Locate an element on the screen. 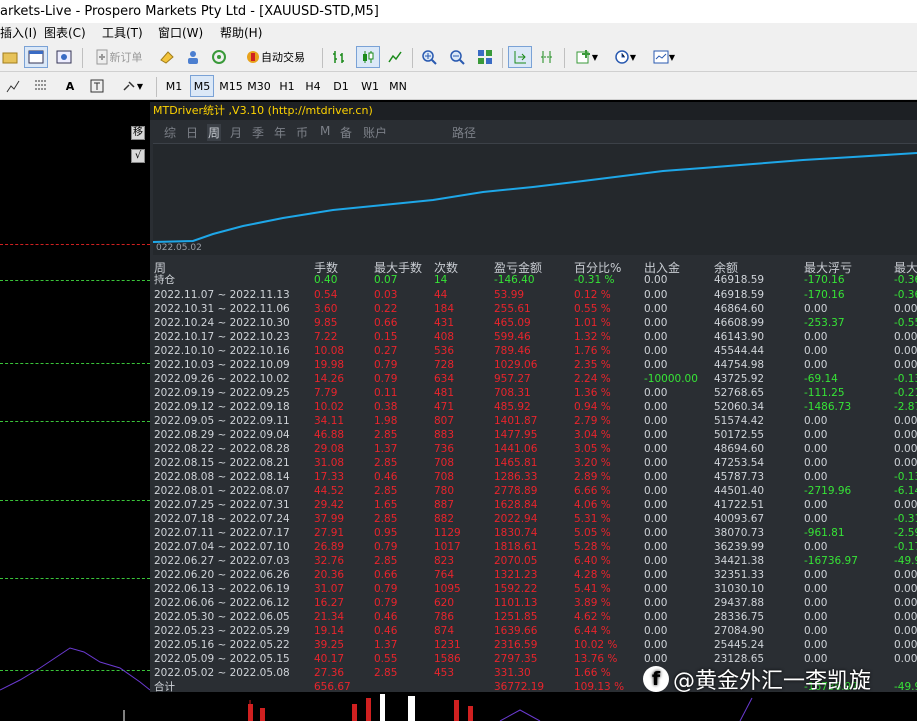 The height and width of the screenshot is (721, 917). row-lots: 29.08 is located at coordinates (329, 449).